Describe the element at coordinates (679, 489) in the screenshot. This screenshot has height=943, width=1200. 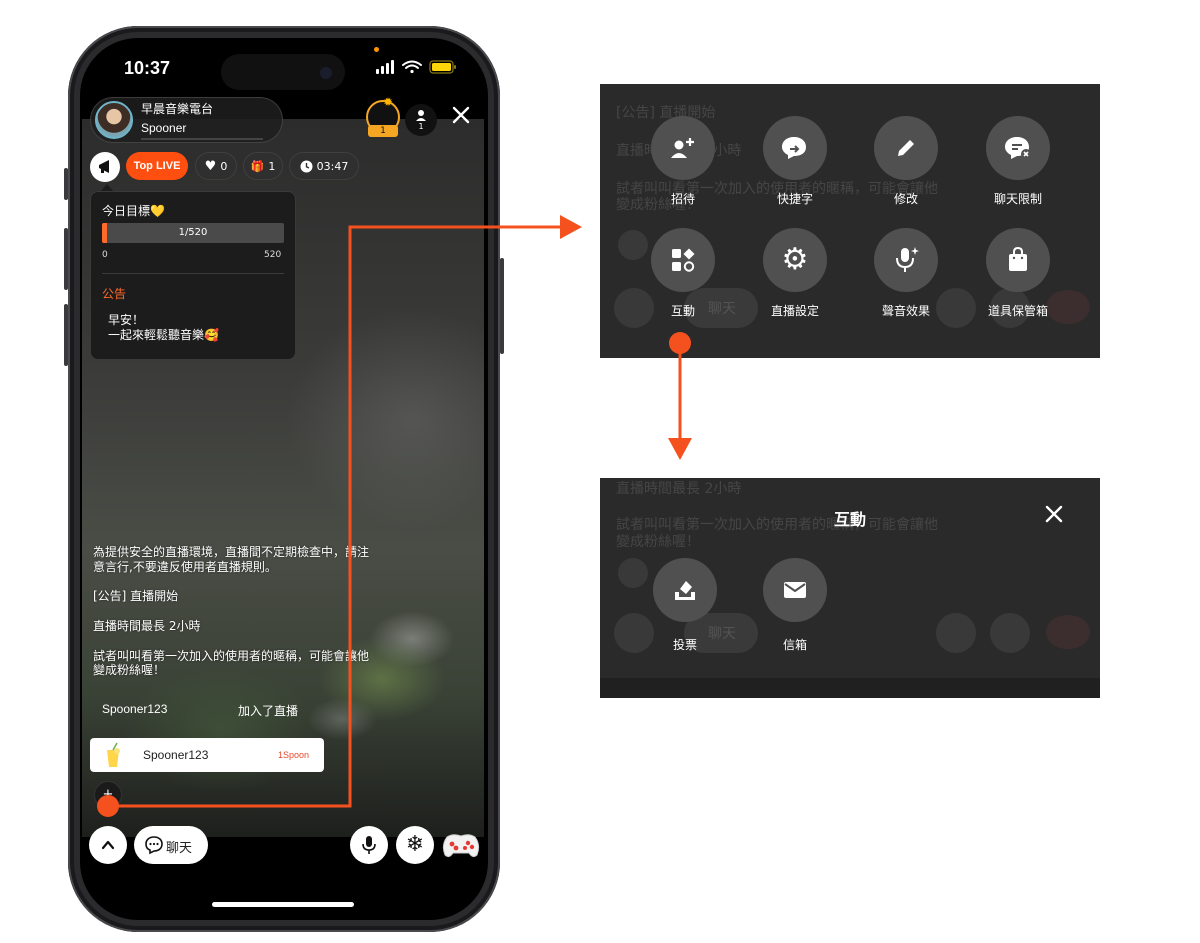
I see `ghost-chat-line: 直播時間最長 2小時` at that location.